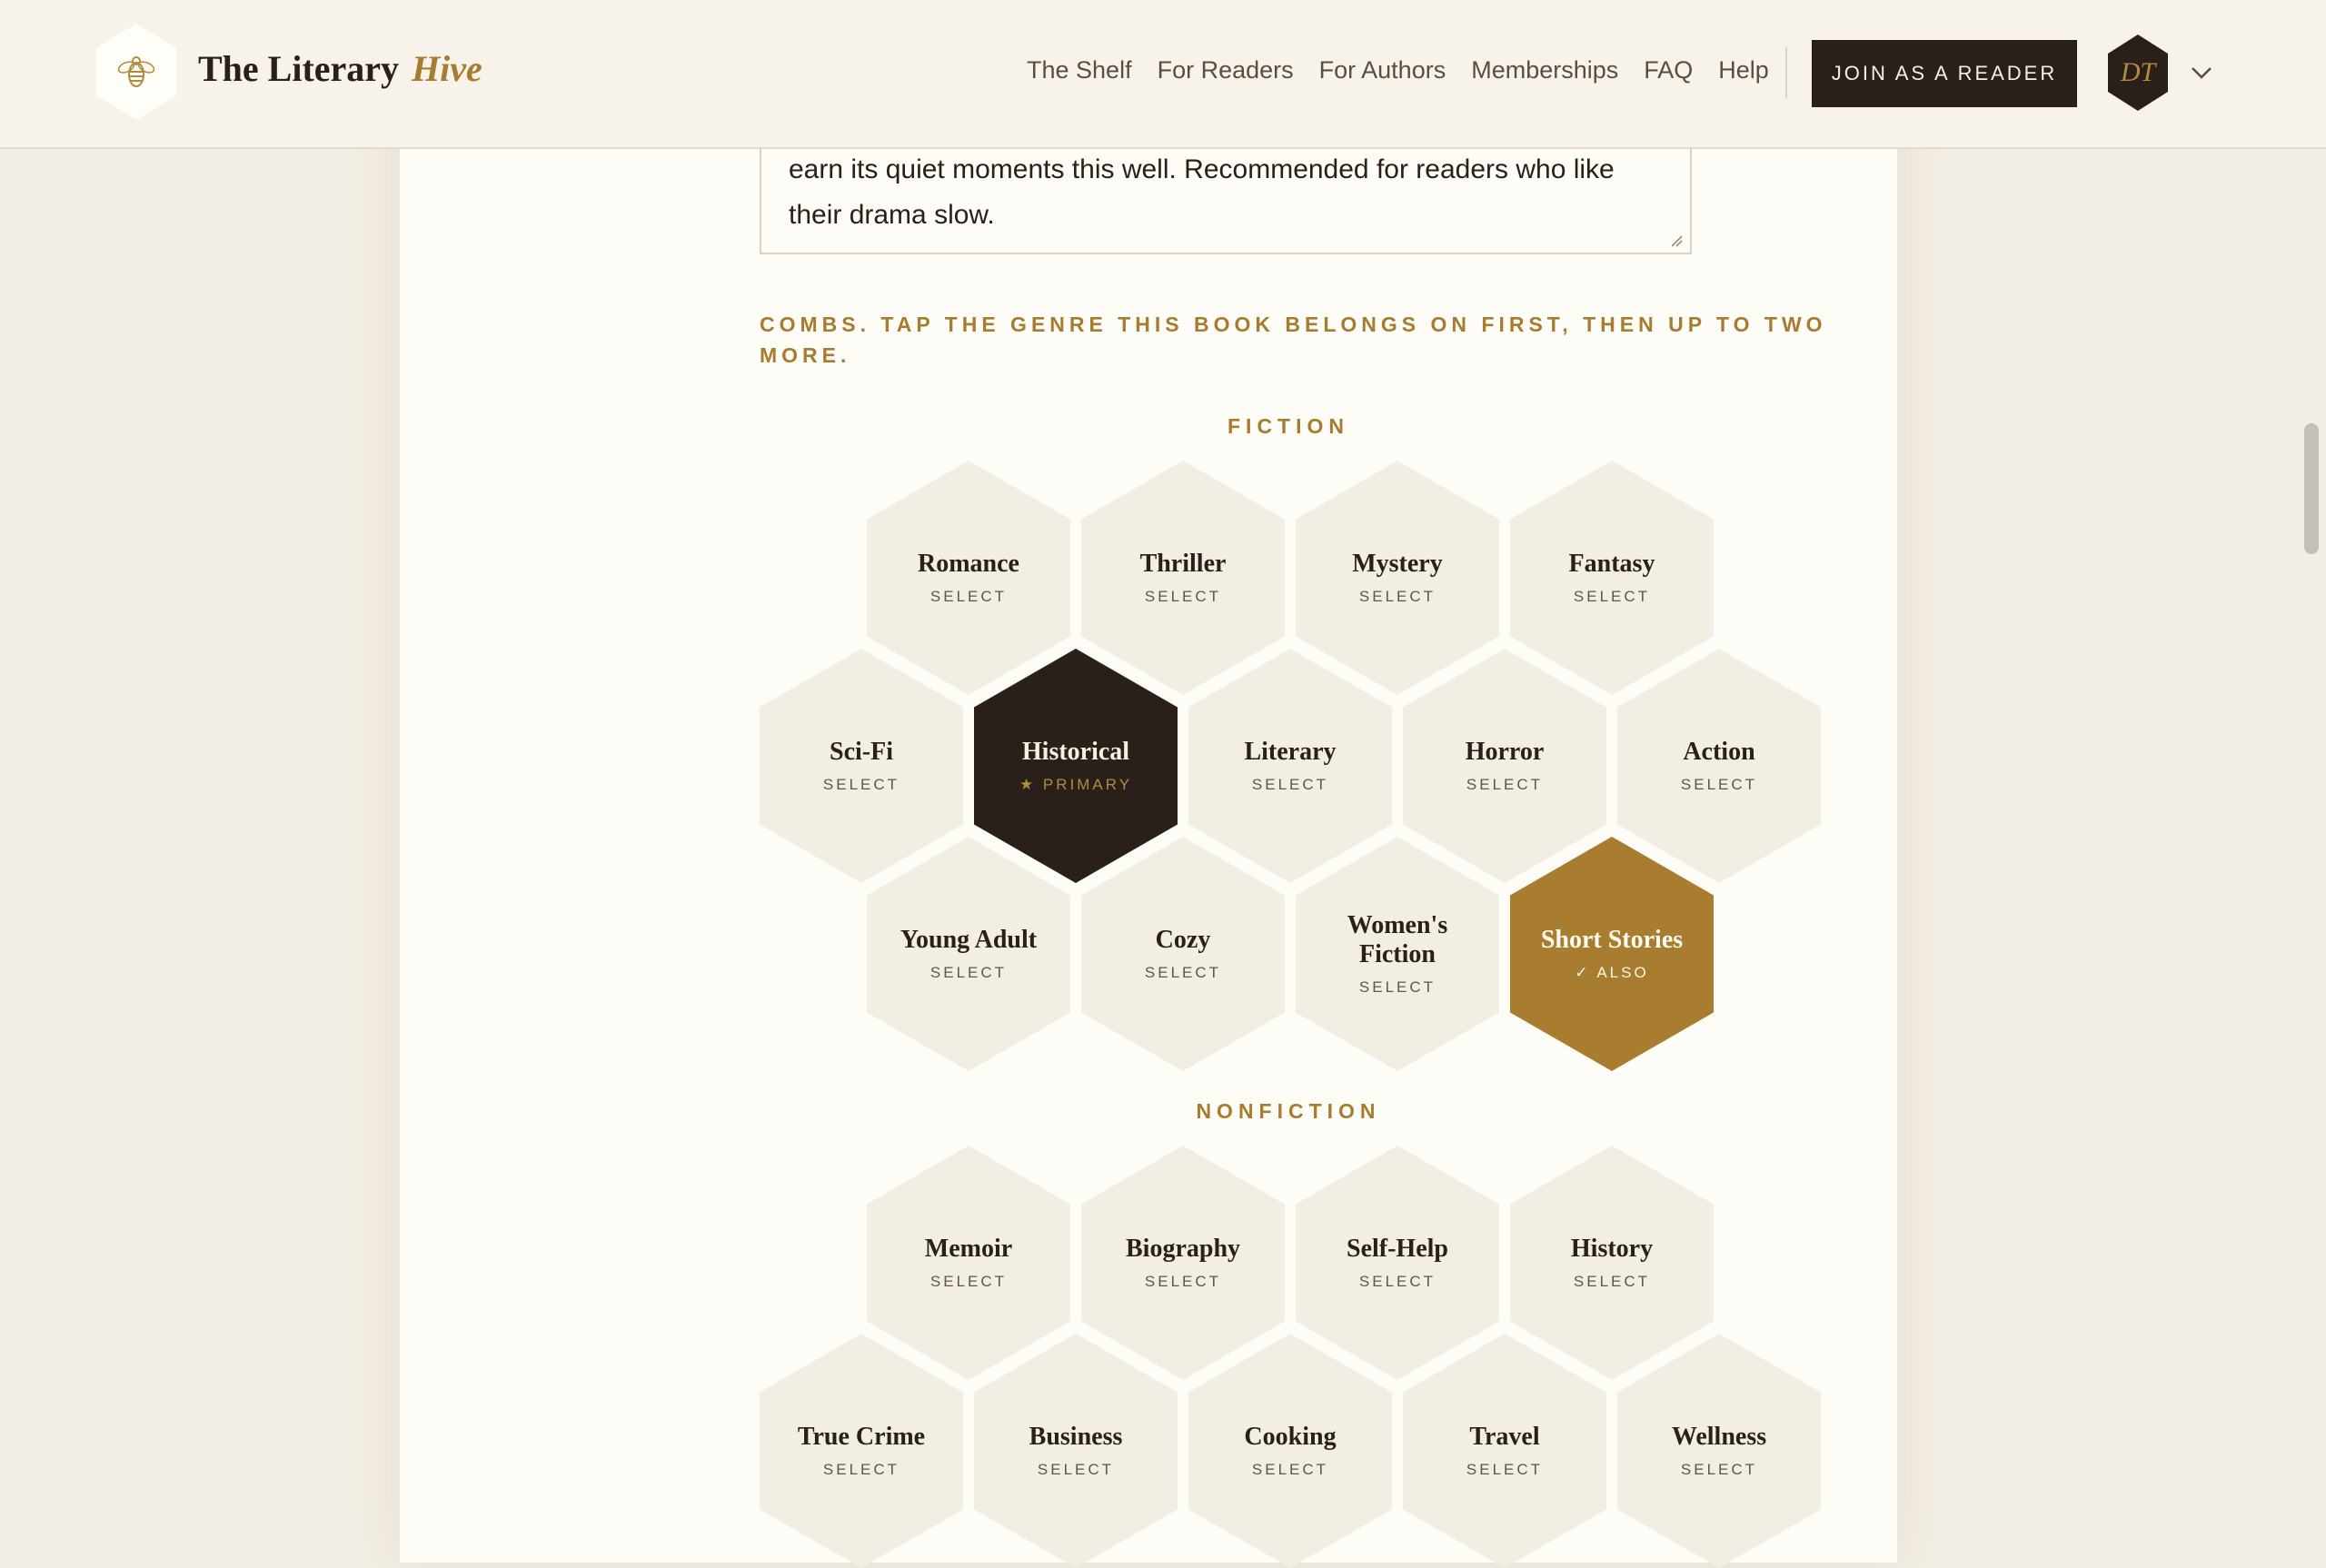 The width and height of the screenshot is (2326, 1568). What do you see at coordinates (968, 1249) in the screenshot?
I see `genre-name: Memoir` at bounding box center [968, 1249].